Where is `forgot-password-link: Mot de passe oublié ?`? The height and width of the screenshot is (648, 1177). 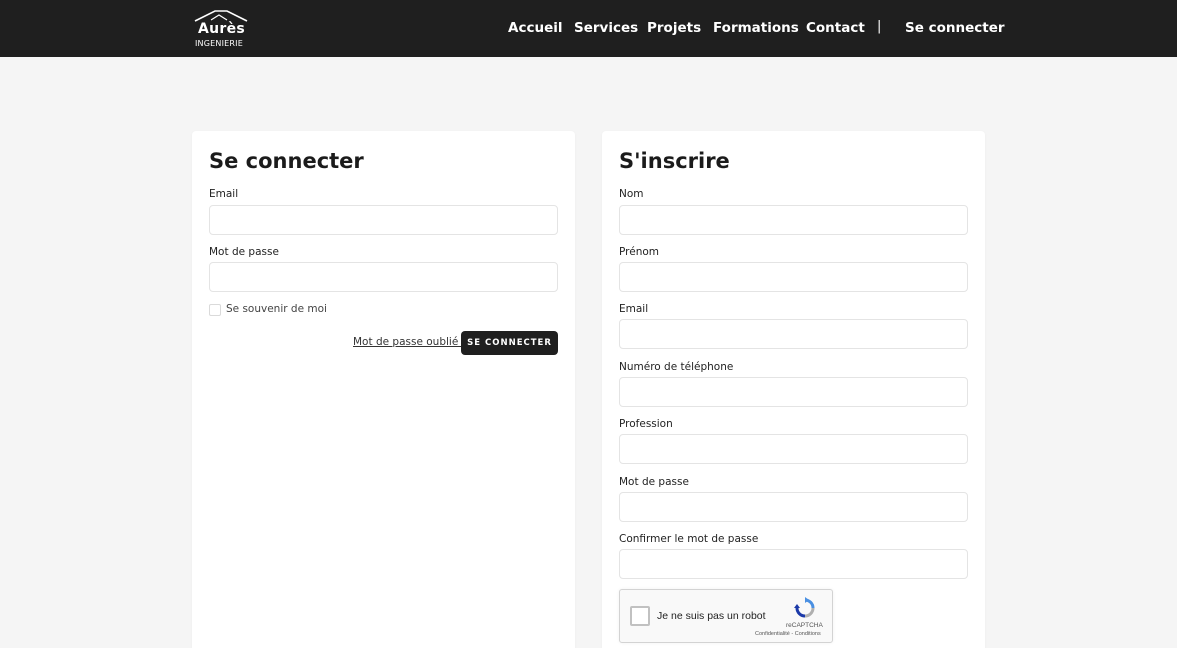
forgot-password-link: Mot de passe oublié ? is located at coordinates (410, 342).